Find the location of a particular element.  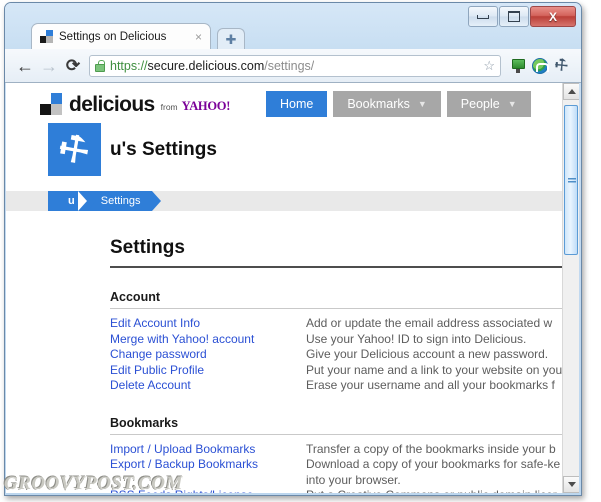

arrow-left-icon: ← is located at coordinates (25, 65).